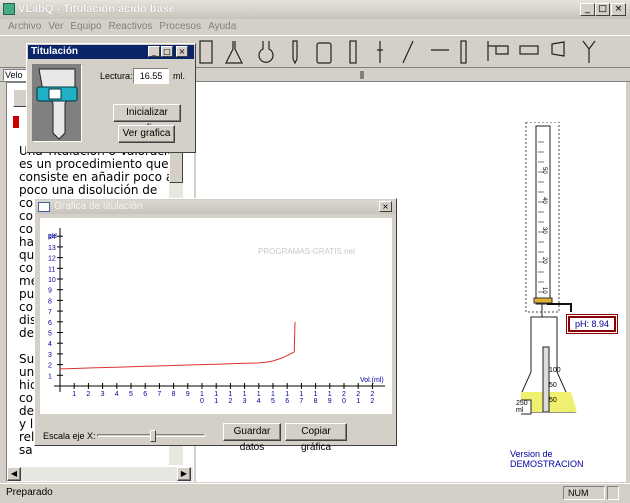 Image resolution: width=630 pixels, height=503 pixels. What do you see at coordinates (408, 52) in the screenshot?
I see `tool-stick-icon` at bounding box center [408, 52].